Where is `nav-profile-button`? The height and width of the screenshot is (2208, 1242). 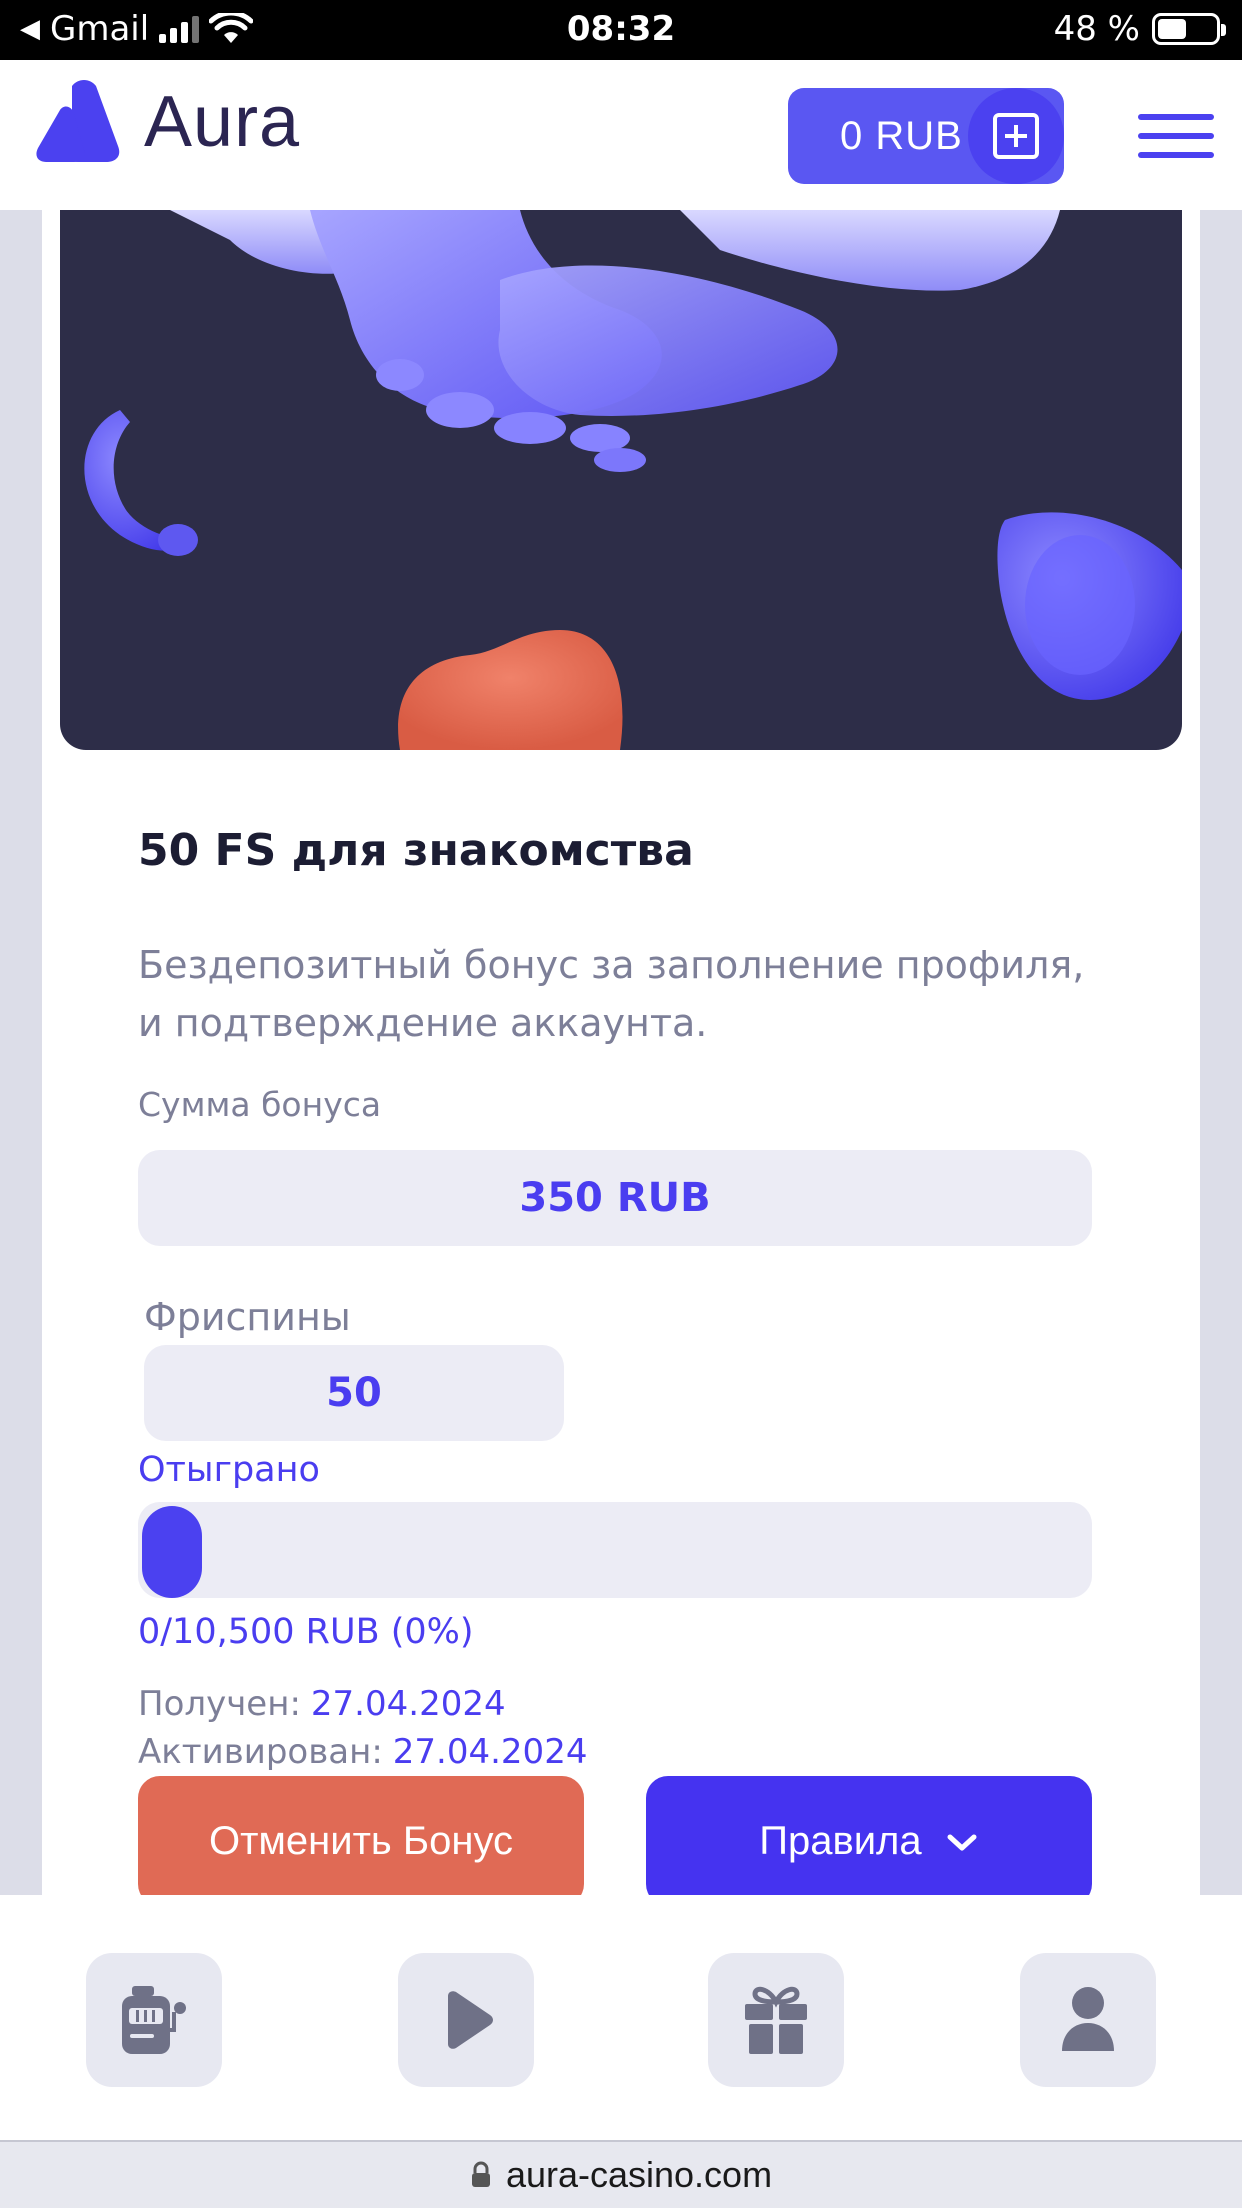 nav-profile-button is located at coordinates (1088, 2020).